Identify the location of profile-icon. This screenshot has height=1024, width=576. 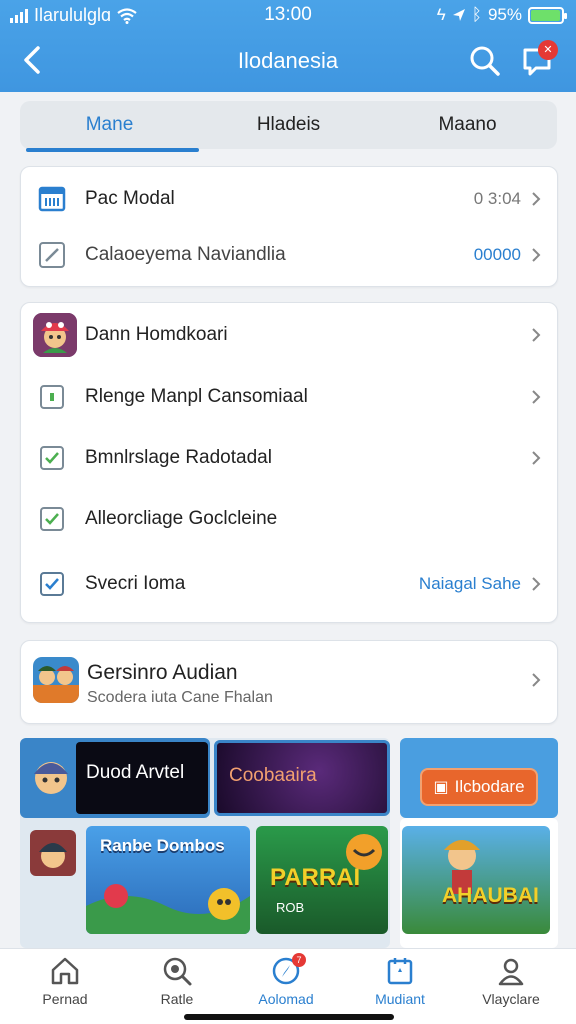
(511, 972).